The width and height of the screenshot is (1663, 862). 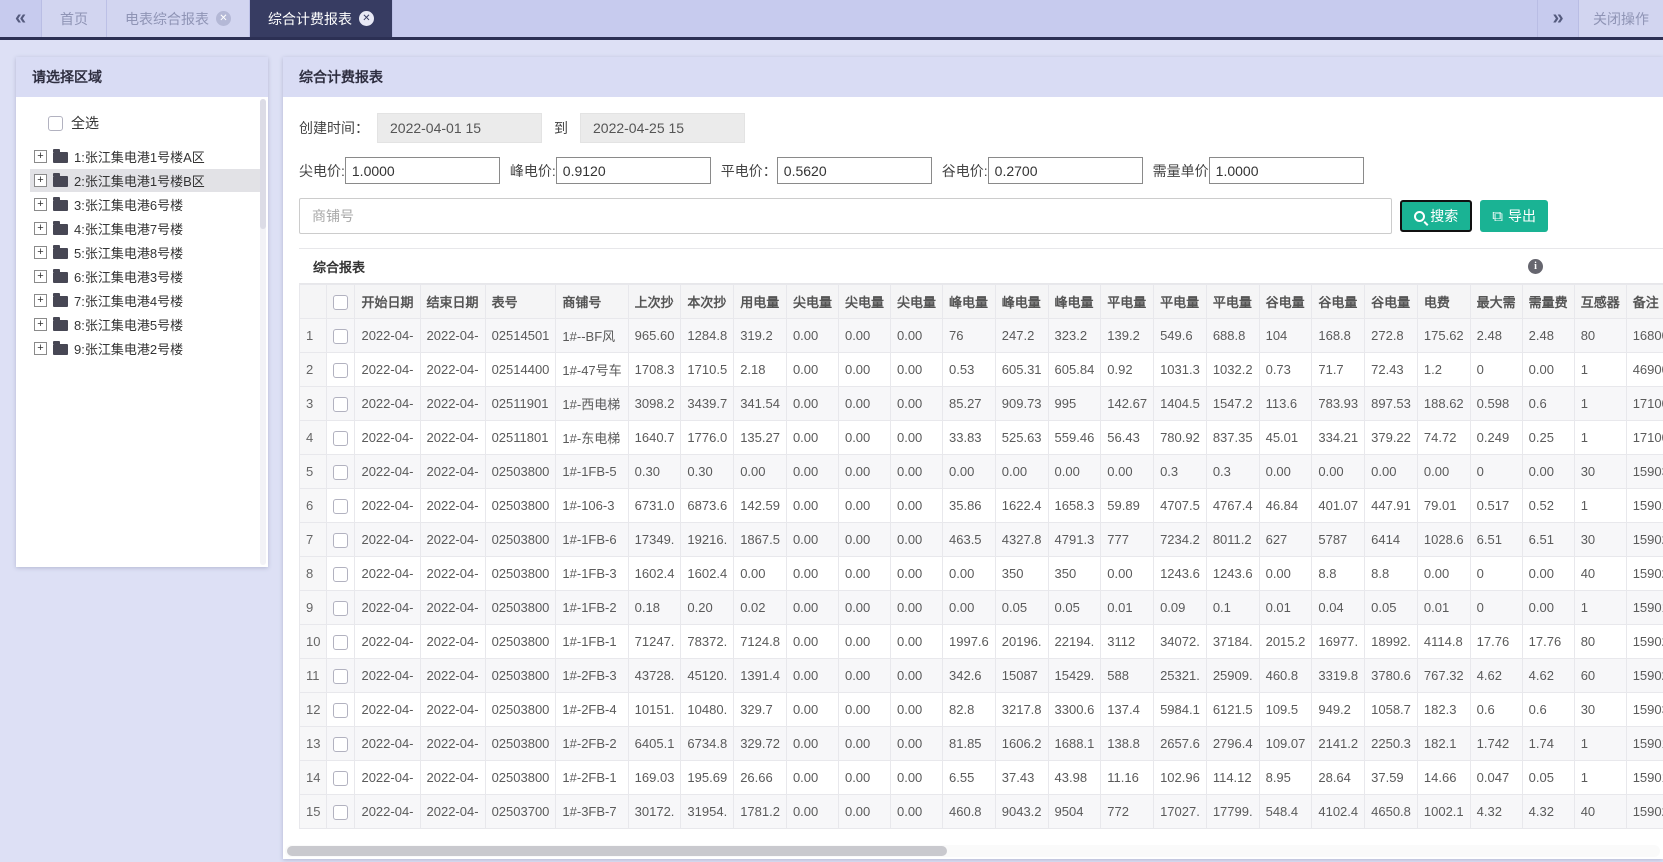 I want to click on search-button: 搜索, so click(x=1436, y=216).